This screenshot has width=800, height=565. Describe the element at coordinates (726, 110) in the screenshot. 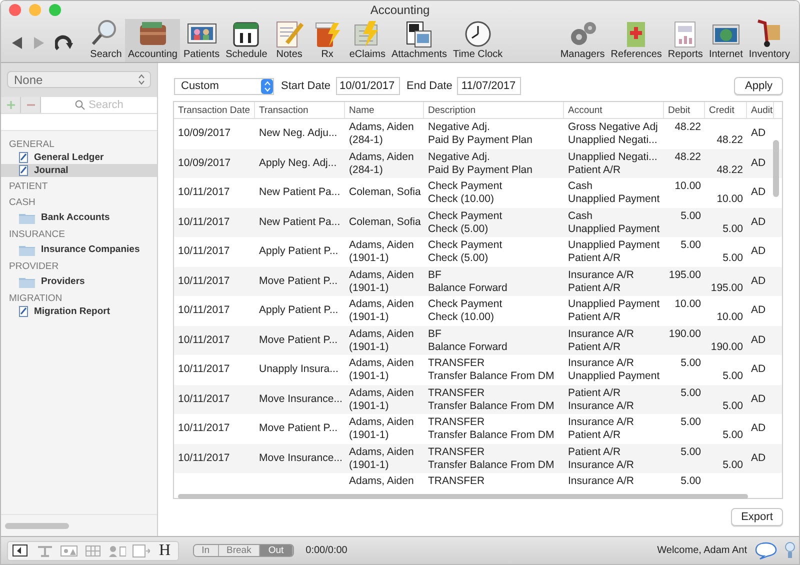

I see `column-header: Credit` at that location.